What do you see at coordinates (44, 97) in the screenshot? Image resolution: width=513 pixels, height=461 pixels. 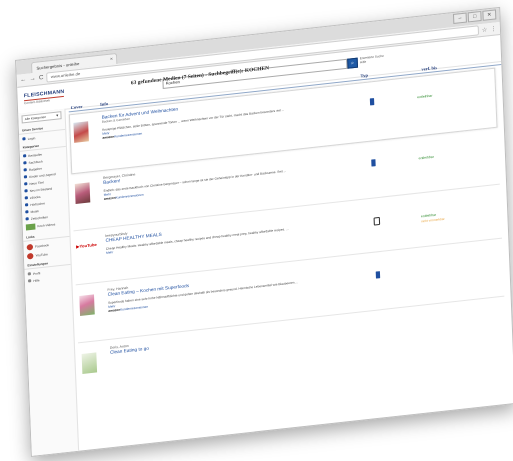 I see `site-logo: FLEISCHMANN Content-Bibliothek` at bounding box center [44, 97].